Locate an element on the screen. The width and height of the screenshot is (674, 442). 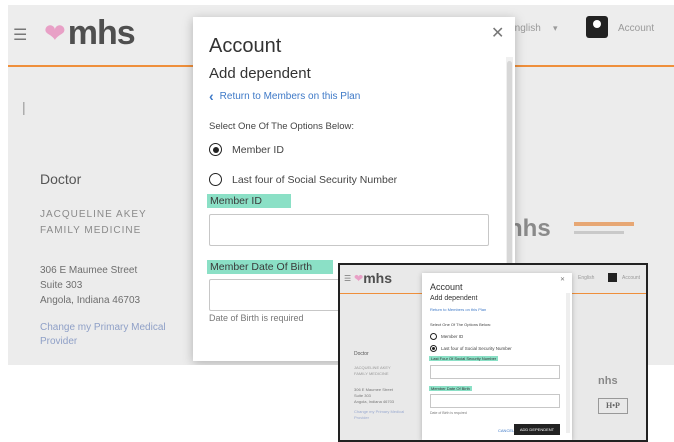
inset-account-link: Account is located at coordinates (631, 278).